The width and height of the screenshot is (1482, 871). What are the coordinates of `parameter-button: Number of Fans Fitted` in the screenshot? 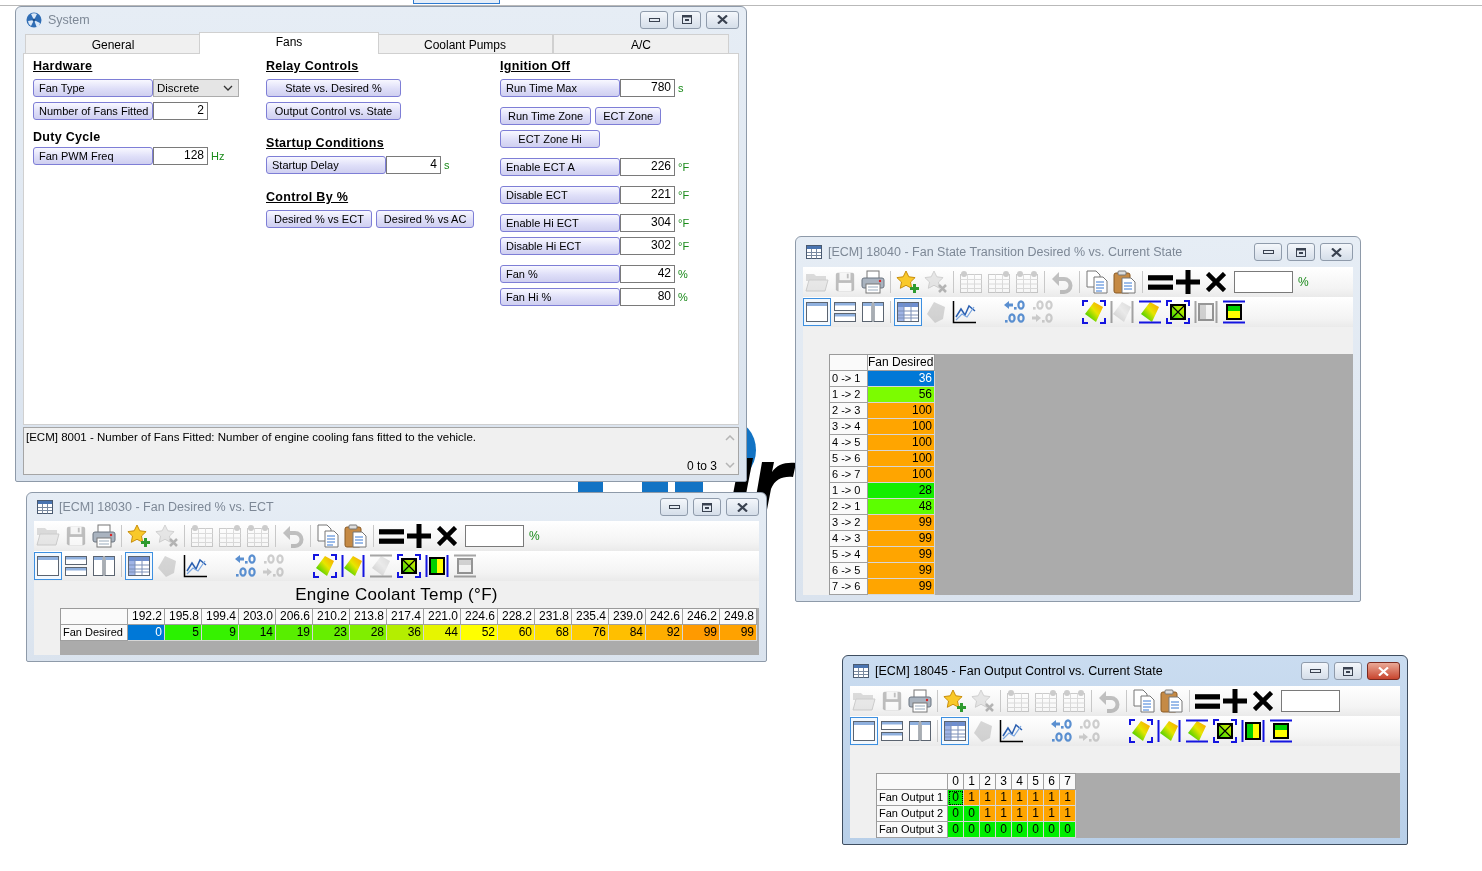 It's located at (93, 111).